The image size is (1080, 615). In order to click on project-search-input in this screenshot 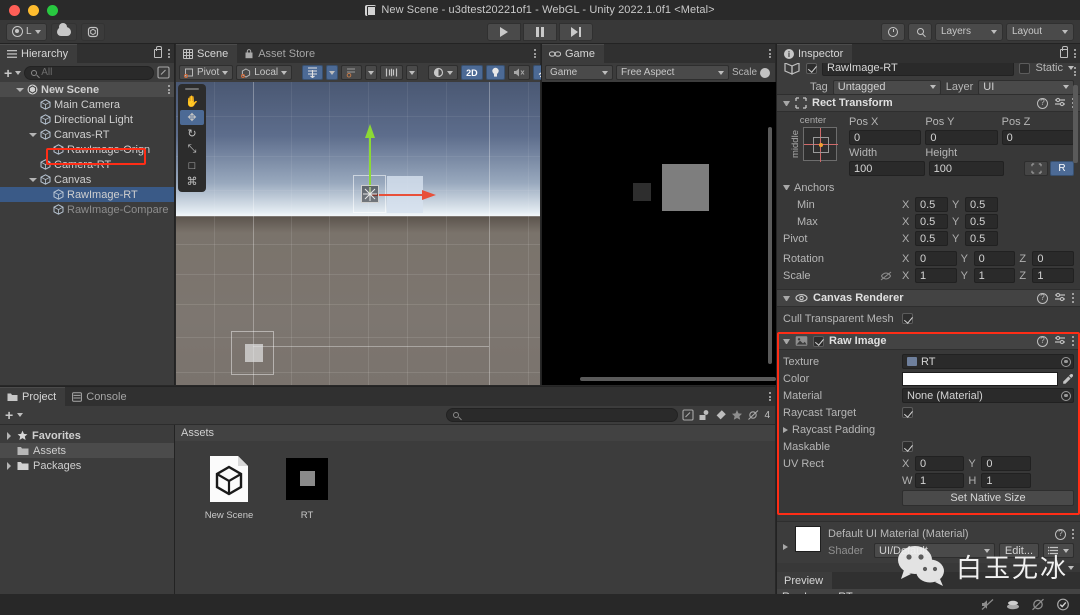, I will do `click(562, 415)`.